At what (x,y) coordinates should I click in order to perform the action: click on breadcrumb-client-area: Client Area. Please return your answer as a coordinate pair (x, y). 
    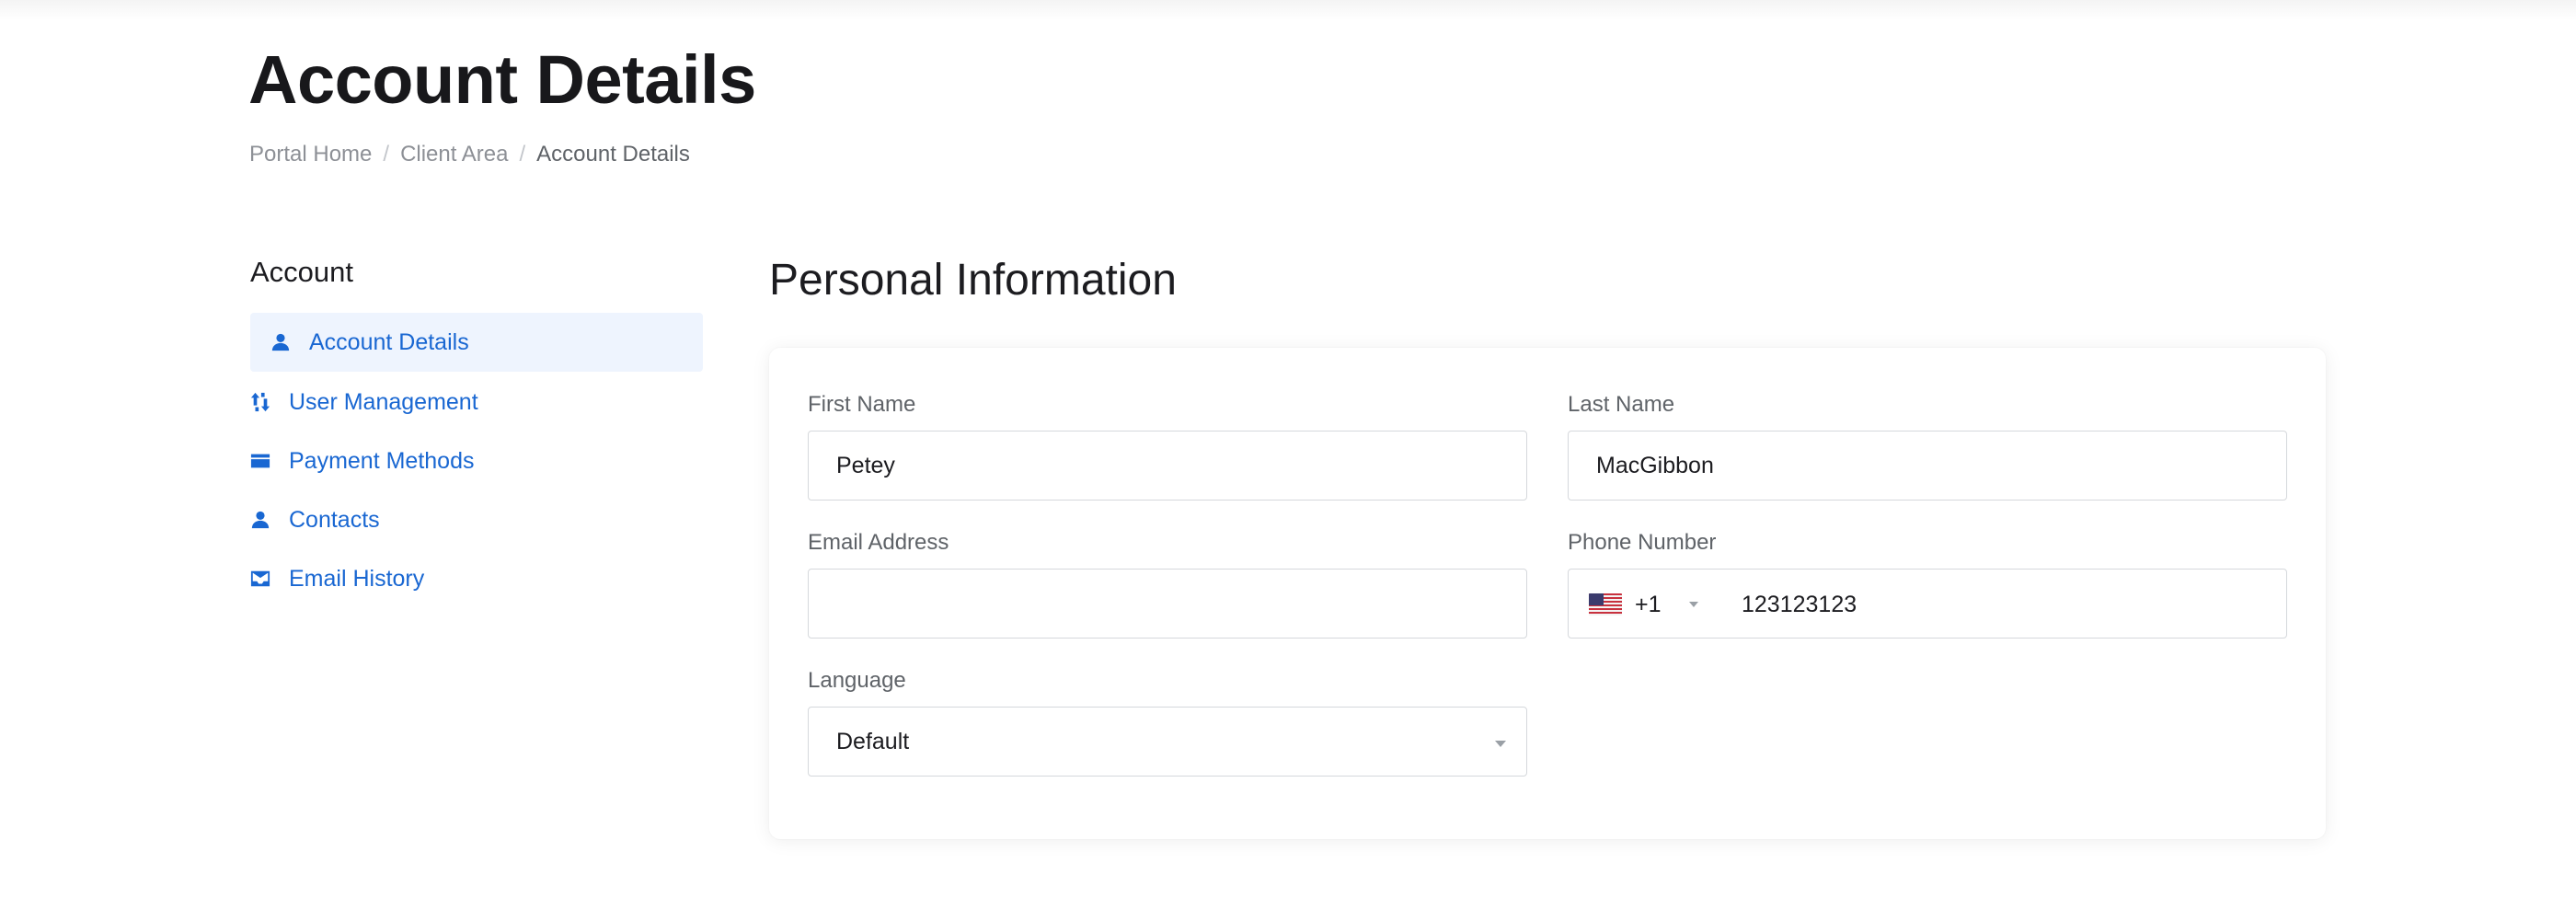
    Looking at the image, I should click on (454, 154).